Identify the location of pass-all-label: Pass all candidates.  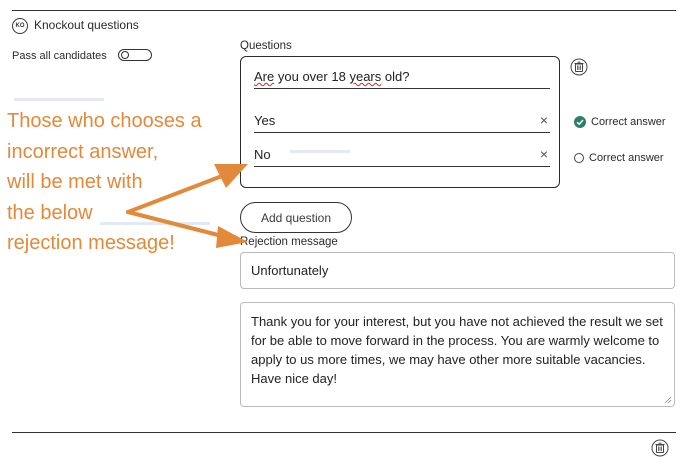
(59, 56).